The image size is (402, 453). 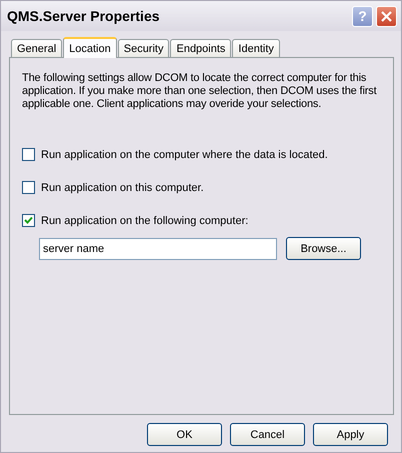 I want to click on close-icon, so click(x=386, y=16).